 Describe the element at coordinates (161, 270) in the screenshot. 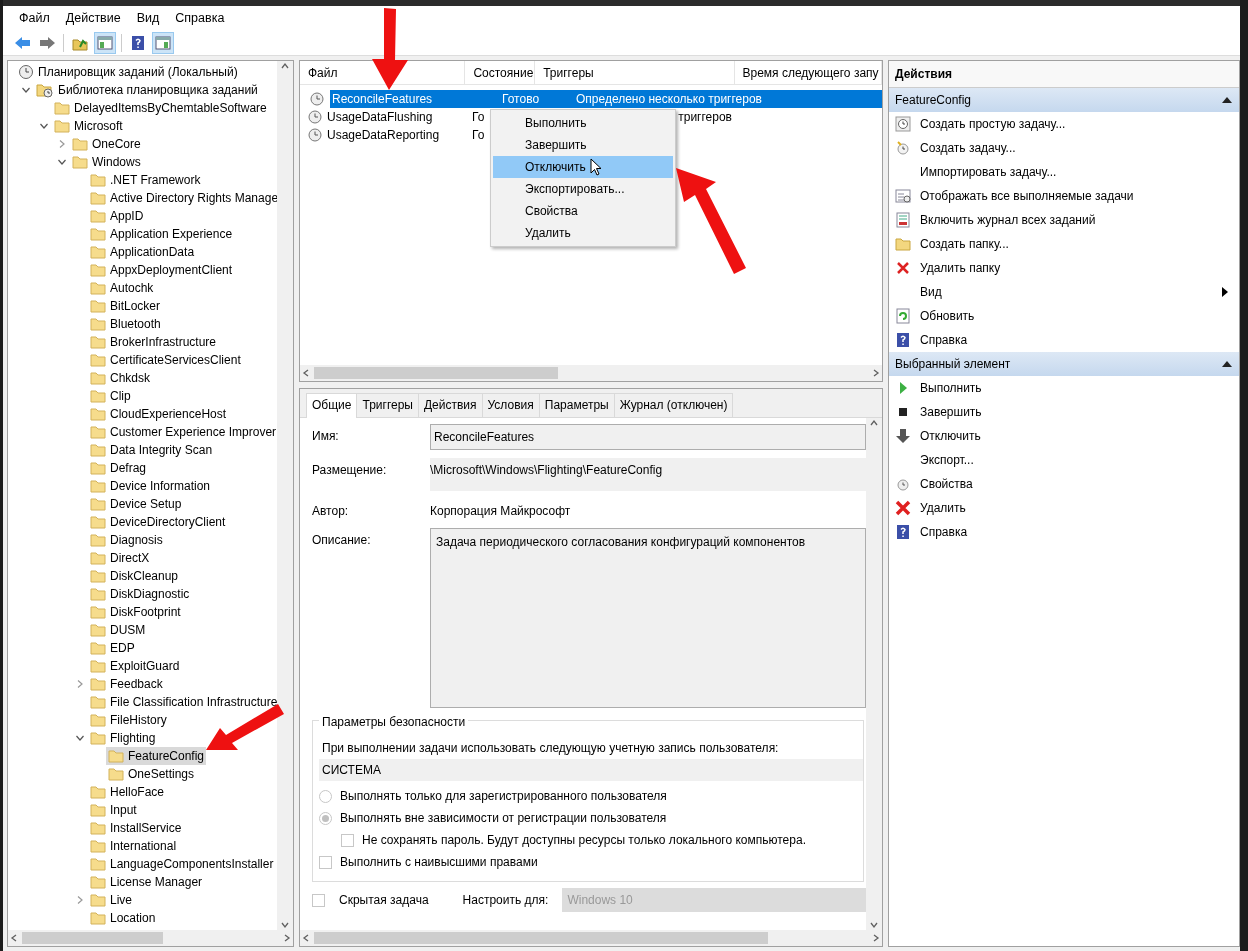

I see `tree-item: AppxDeploymentClient` at that location.